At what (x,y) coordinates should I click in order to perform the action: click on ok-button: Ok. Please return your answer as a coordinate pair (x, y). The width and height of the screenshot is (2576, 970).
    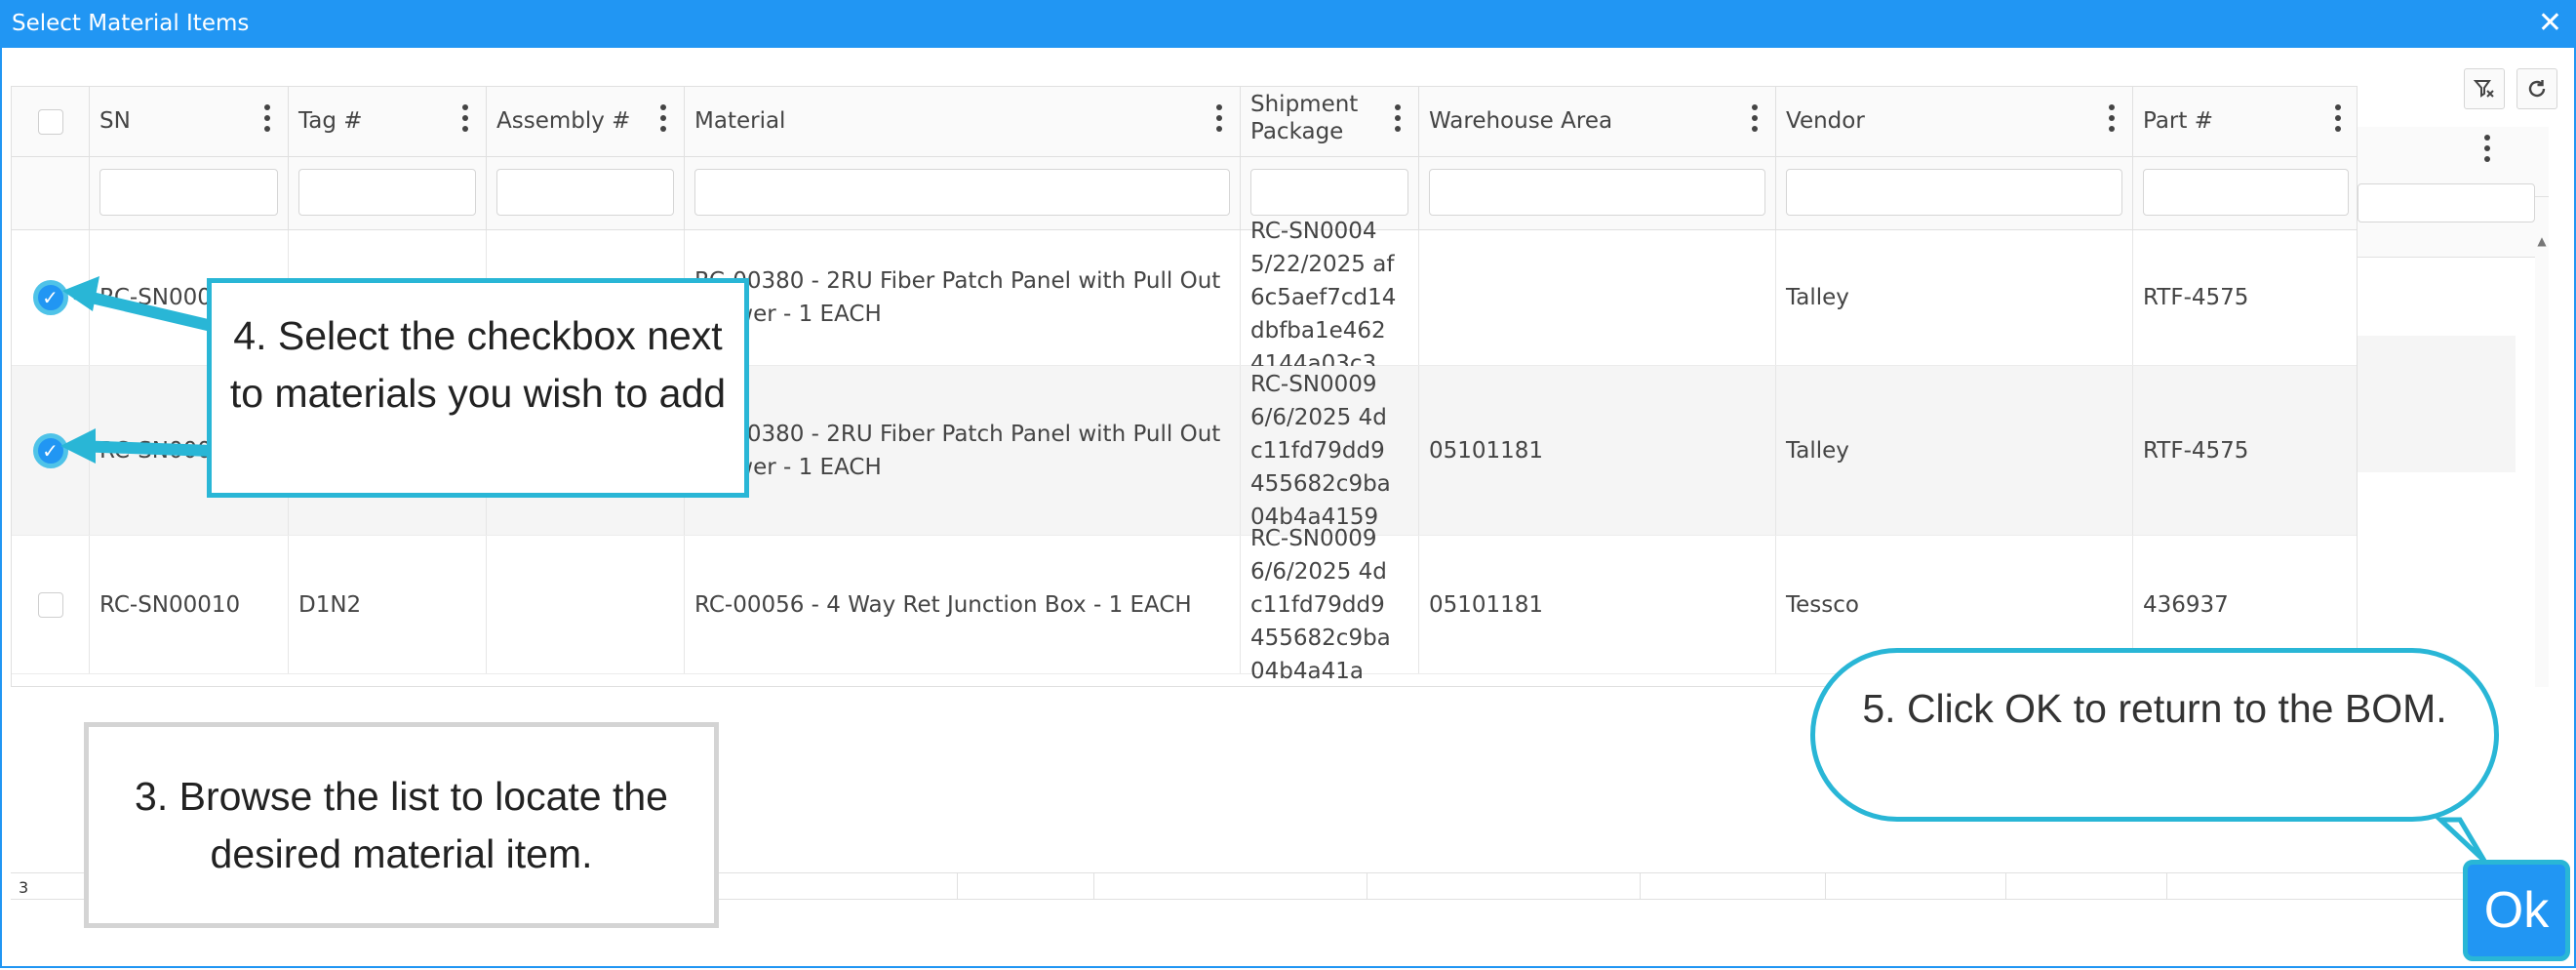
    Looking at the image, I should click on (2516, 910).